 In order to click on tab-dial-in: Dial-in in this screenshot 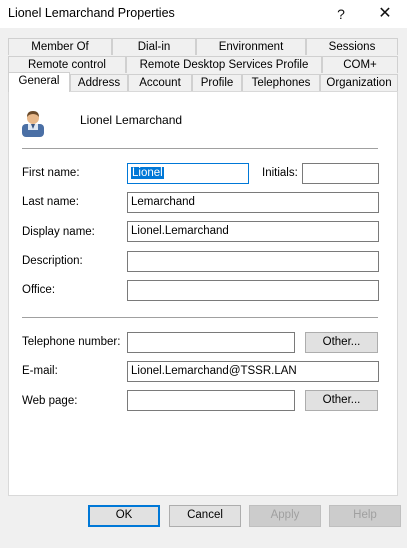, I will do `click(154, 46)`.